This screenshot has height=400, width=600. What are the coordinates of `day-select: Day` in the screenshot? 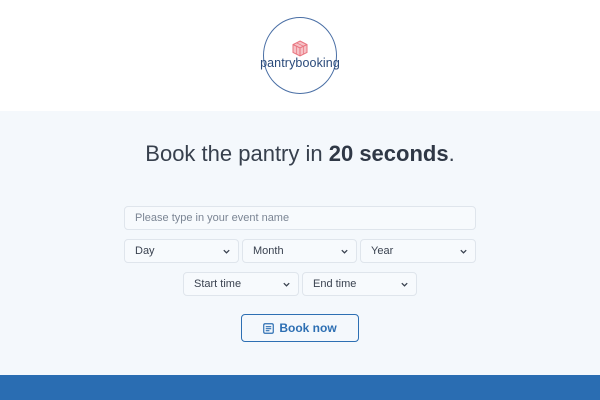 It's located at (181, 251).